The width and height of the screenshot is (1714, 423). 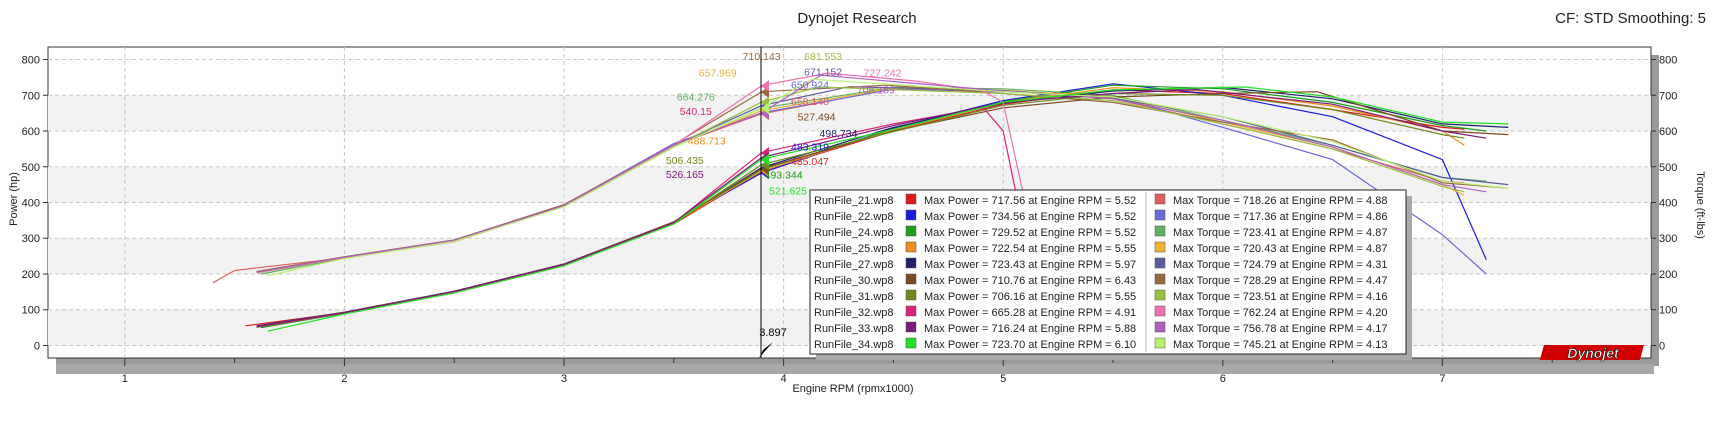 What do you see at coordinates (1280, 281) in the screenshot?
I see `legend-max-torque: Max Torque = 728.29 at Engine RPM = 4.47` at bounding box center [1280, 281].